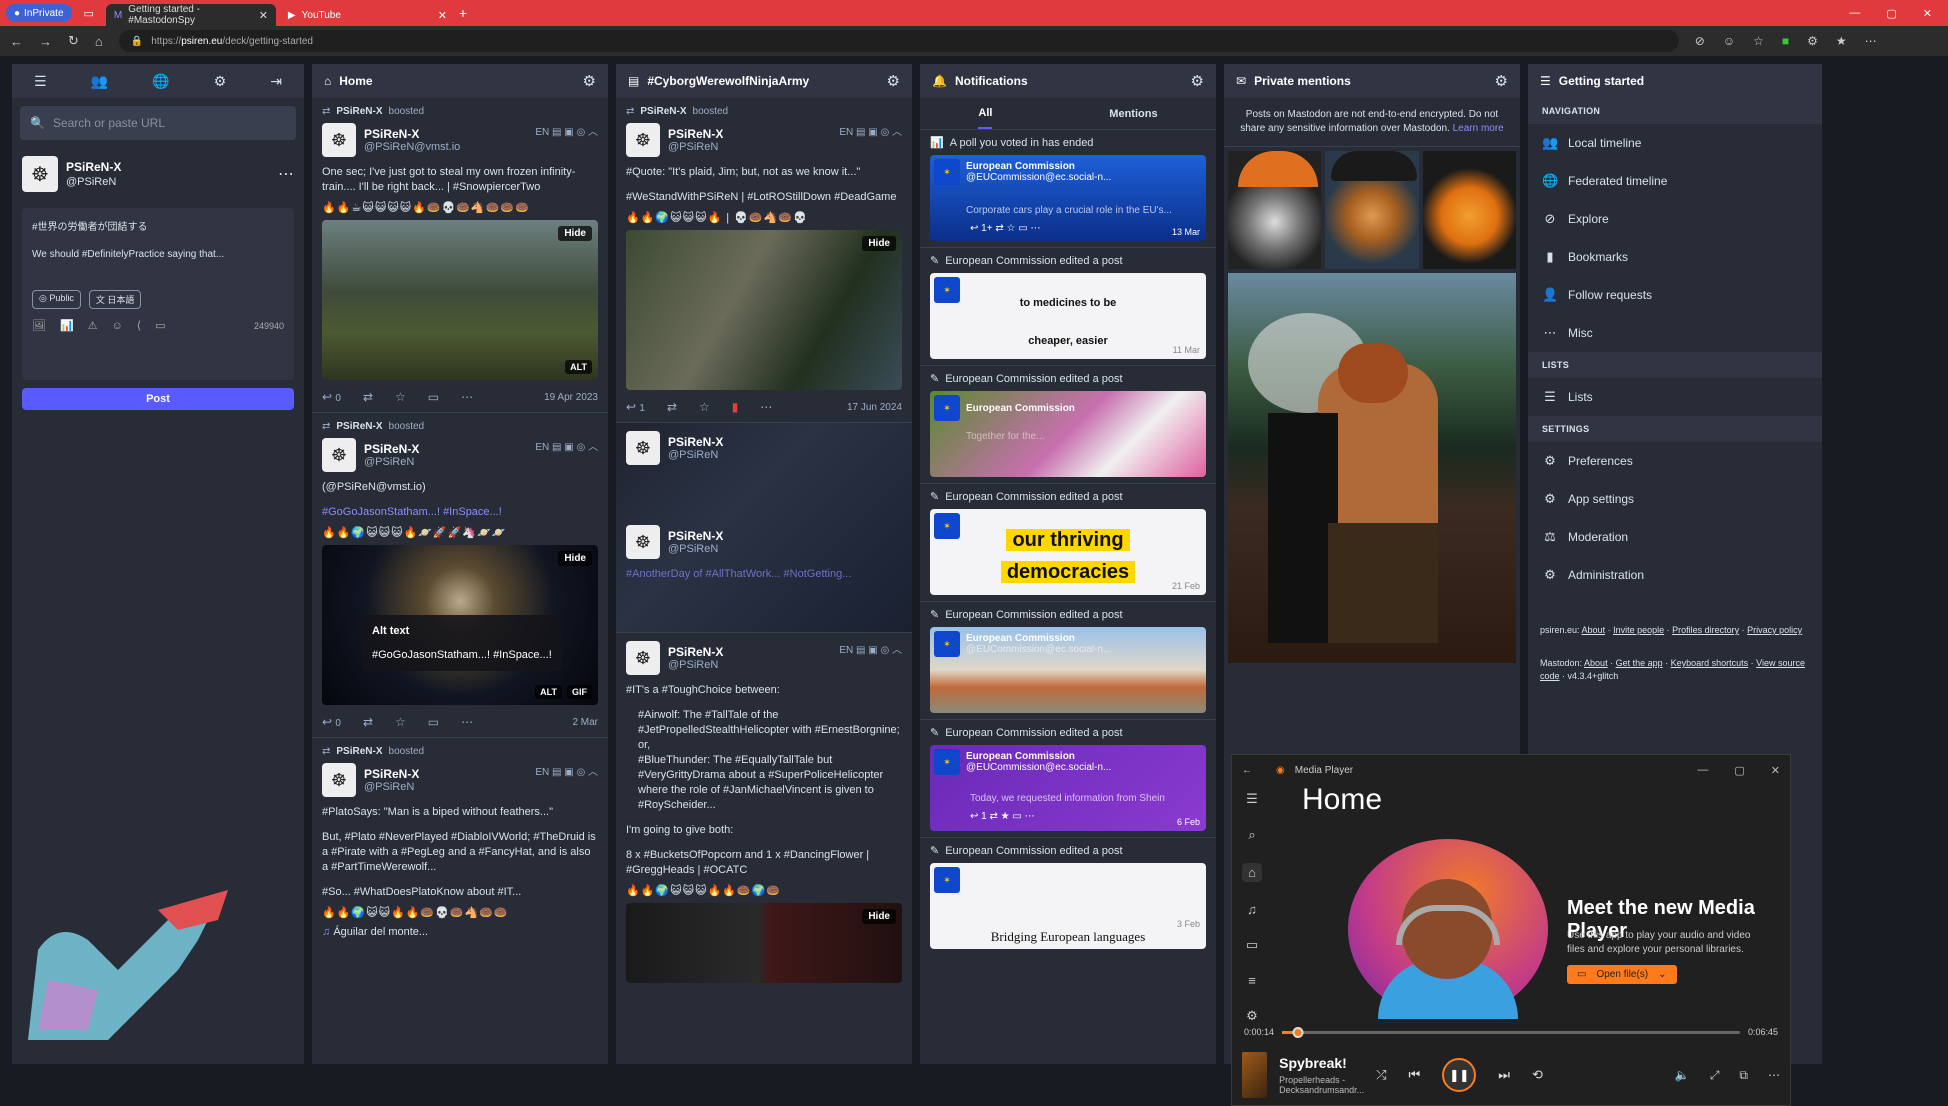  What do you see at coordinates (1252, 1016) in the screenshot?
I see `settings-icon: ⚙` at bounding box center [1252, 1016].